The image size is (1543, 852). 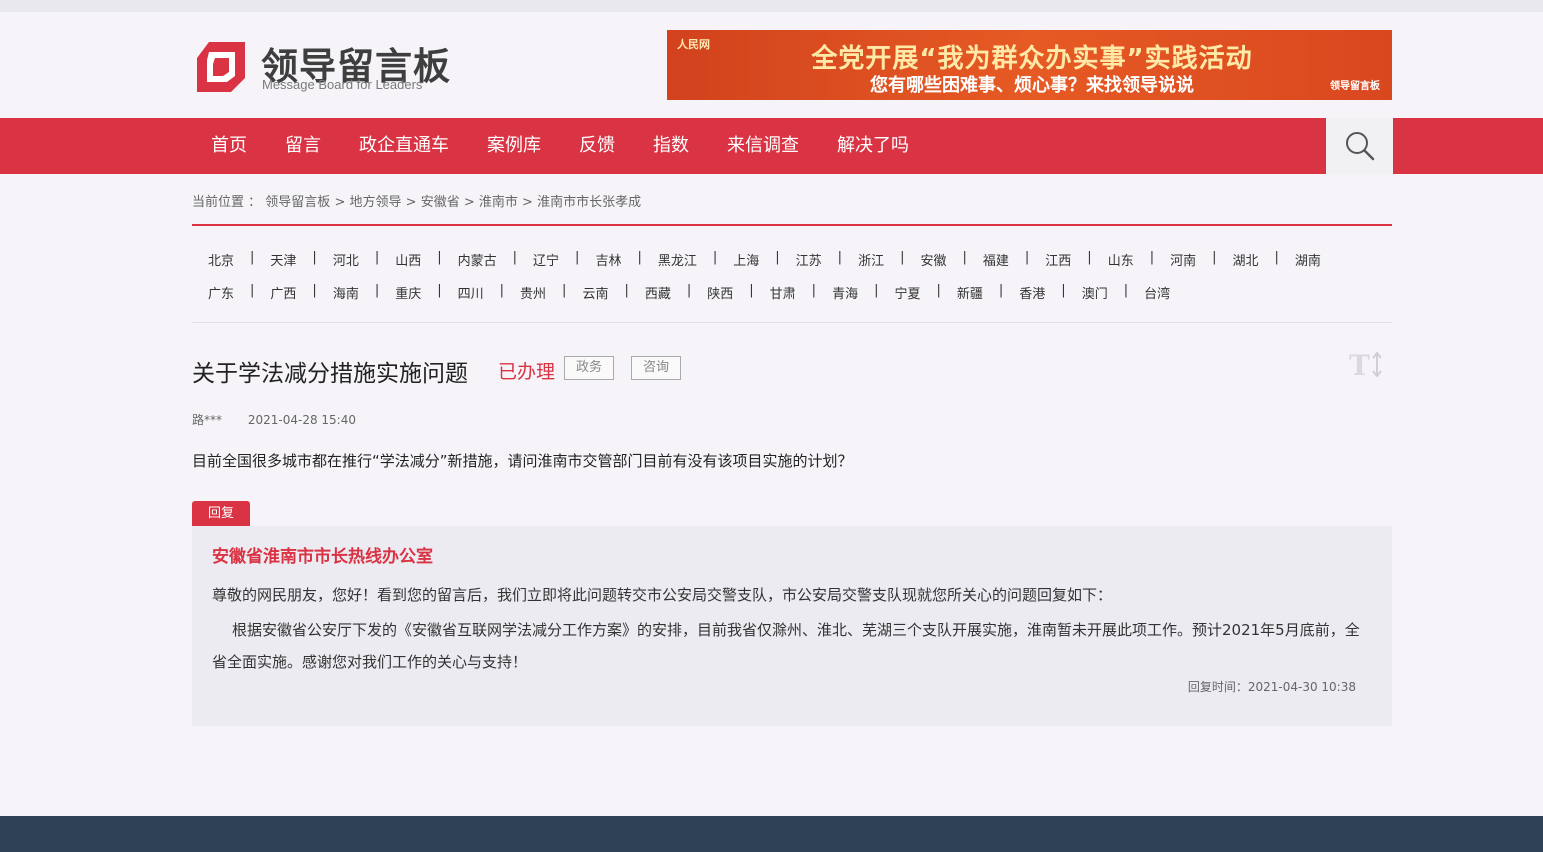 What do you see at coordinates (325, 66) in the screenshot?
I see `site-logo: 领导留言板 Message Board for Leaders` at bounding box center [325, 66].